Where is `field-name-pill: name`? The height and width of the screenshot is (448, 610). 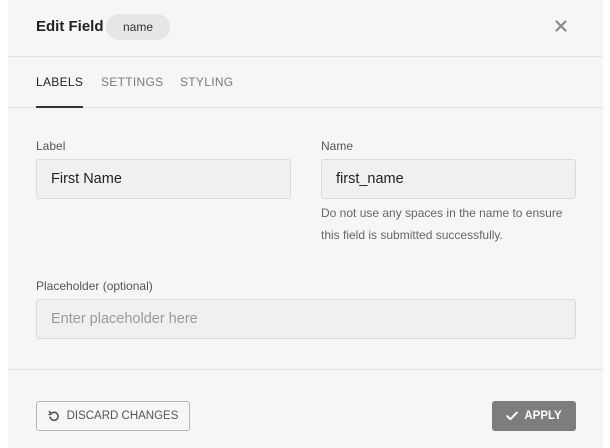 field-name-pill: name is located at coordinates (138, 27).